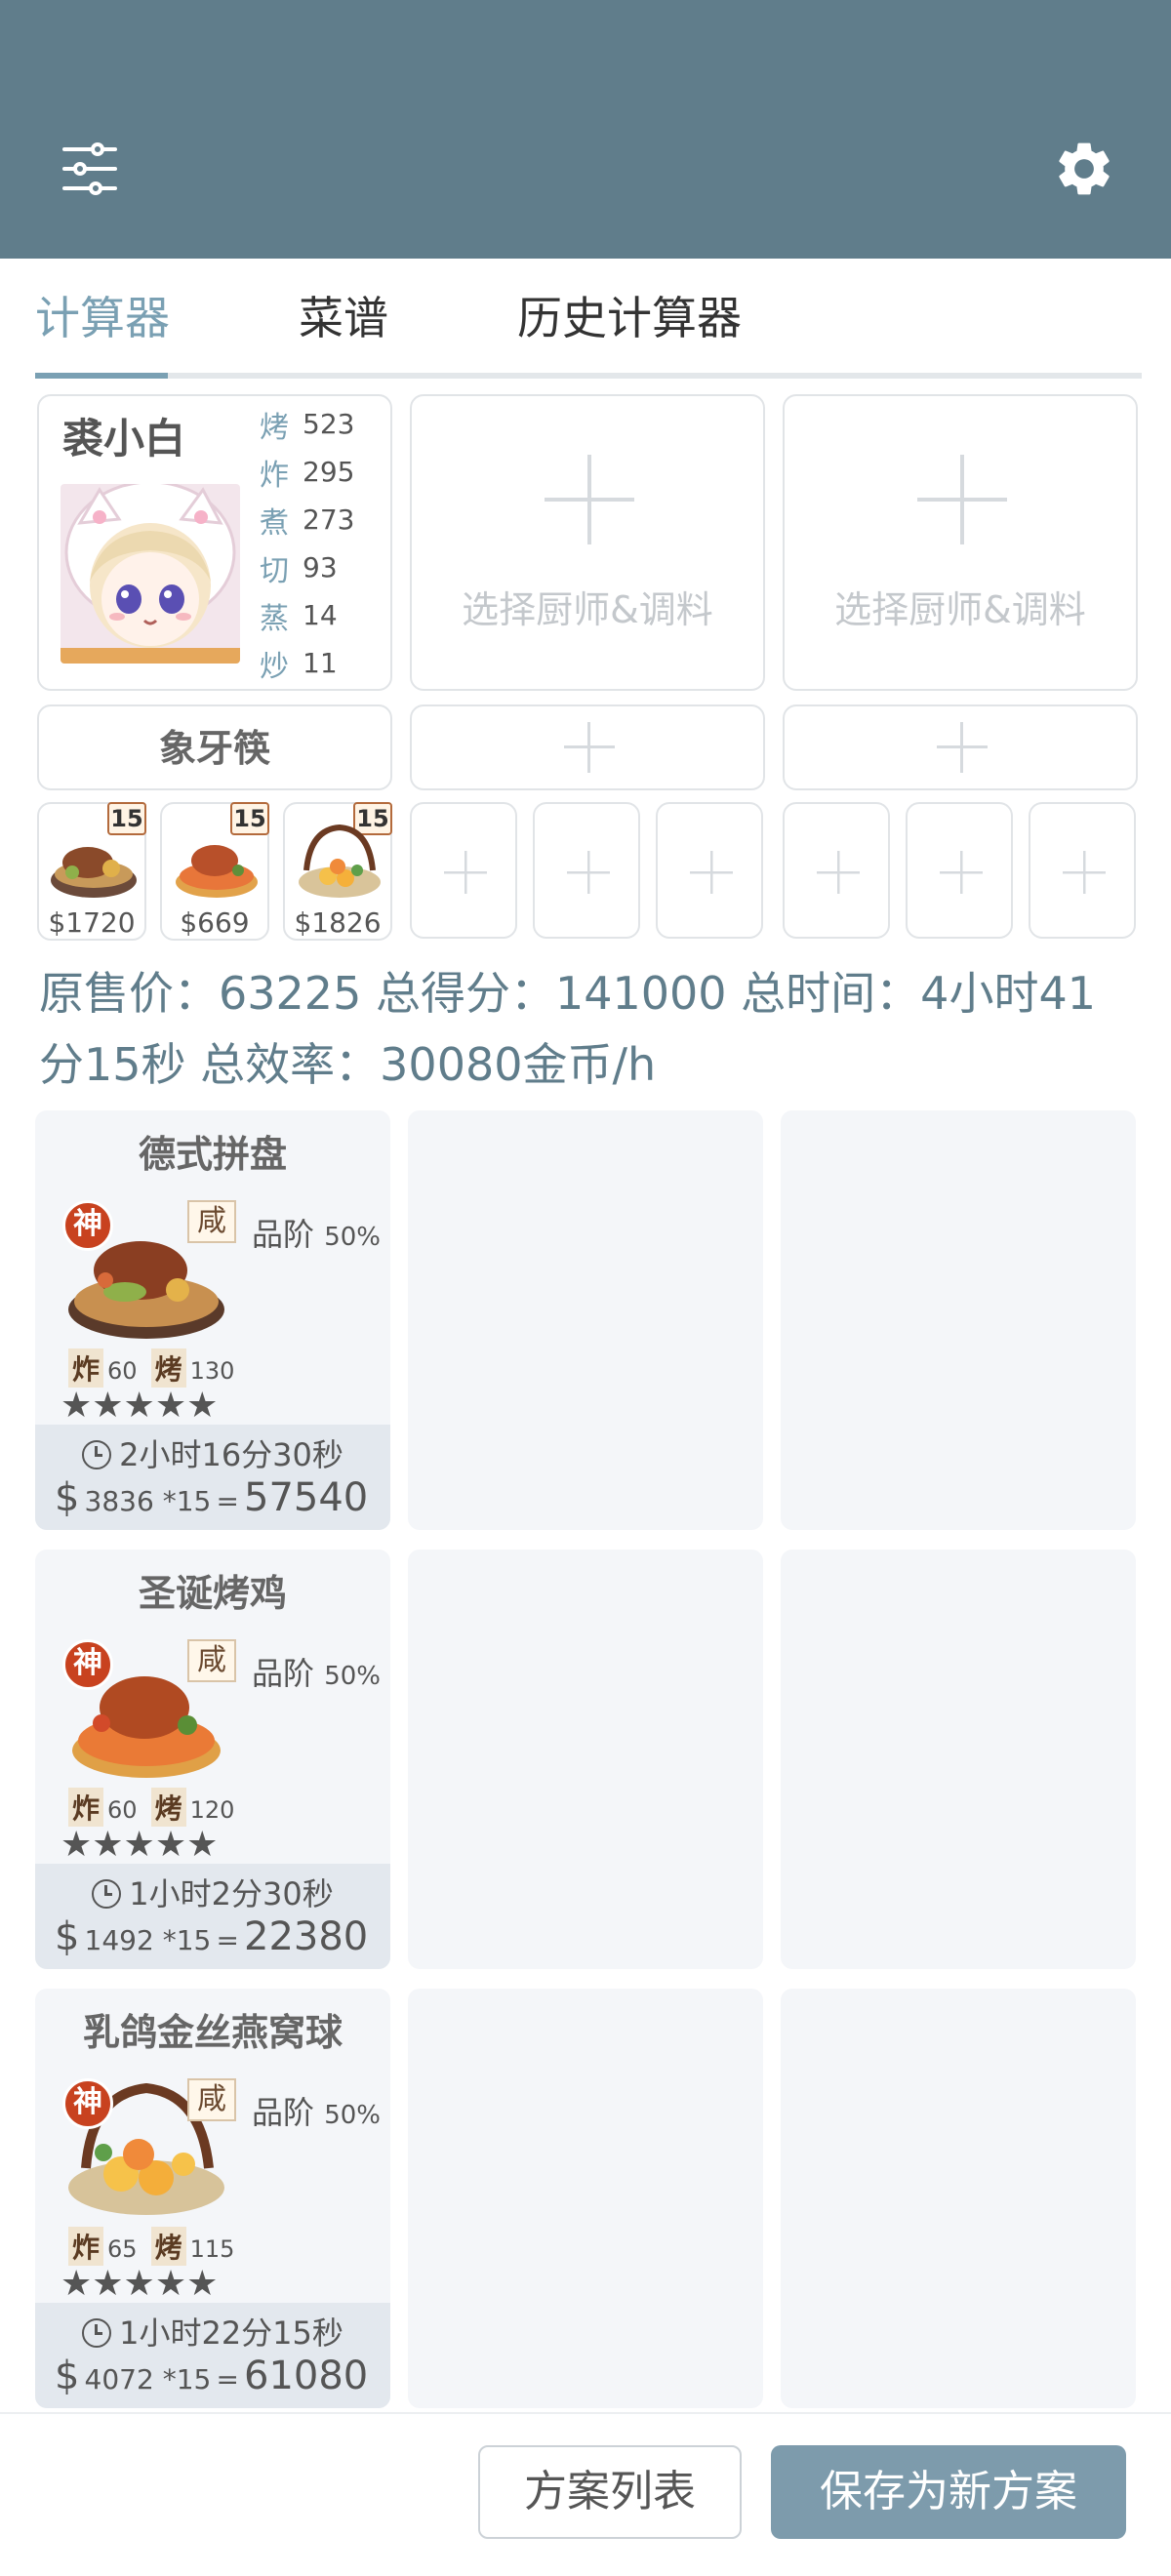 The width and height of the screenshot is (1171, 2576). Describe the element at coordinates (107, 1894) in the screenshot. I see `clock-icon` at that location.